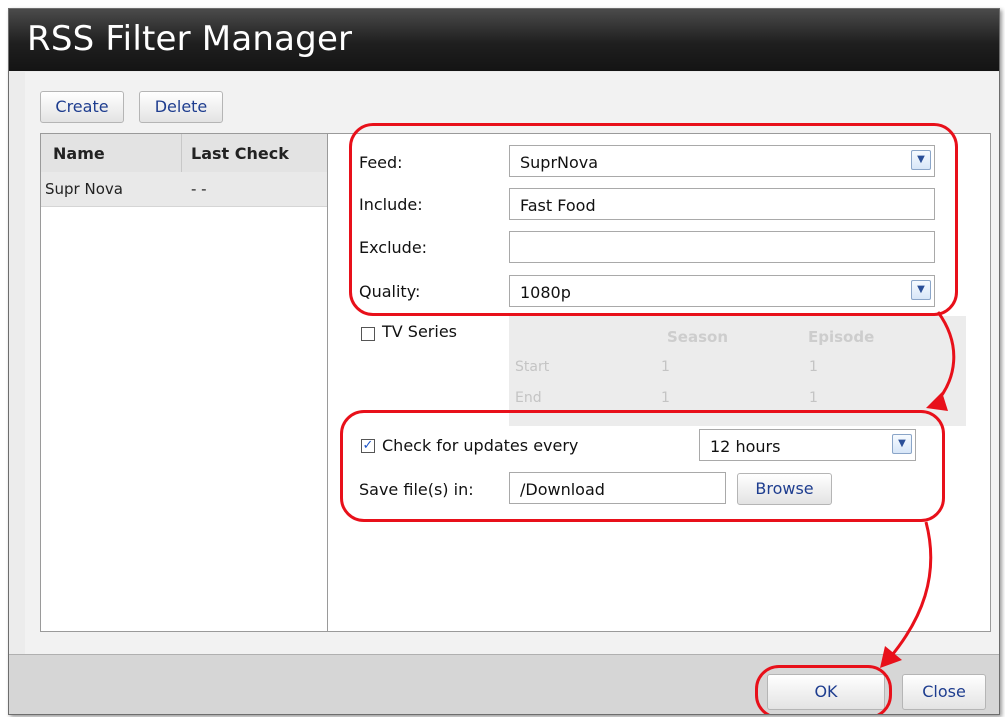 The height and width of the screenshot is (717, 1005). Describe the element at coordinates (240, 153) in the screenshot. I see `column-header-last-check: Last Check` at that location.